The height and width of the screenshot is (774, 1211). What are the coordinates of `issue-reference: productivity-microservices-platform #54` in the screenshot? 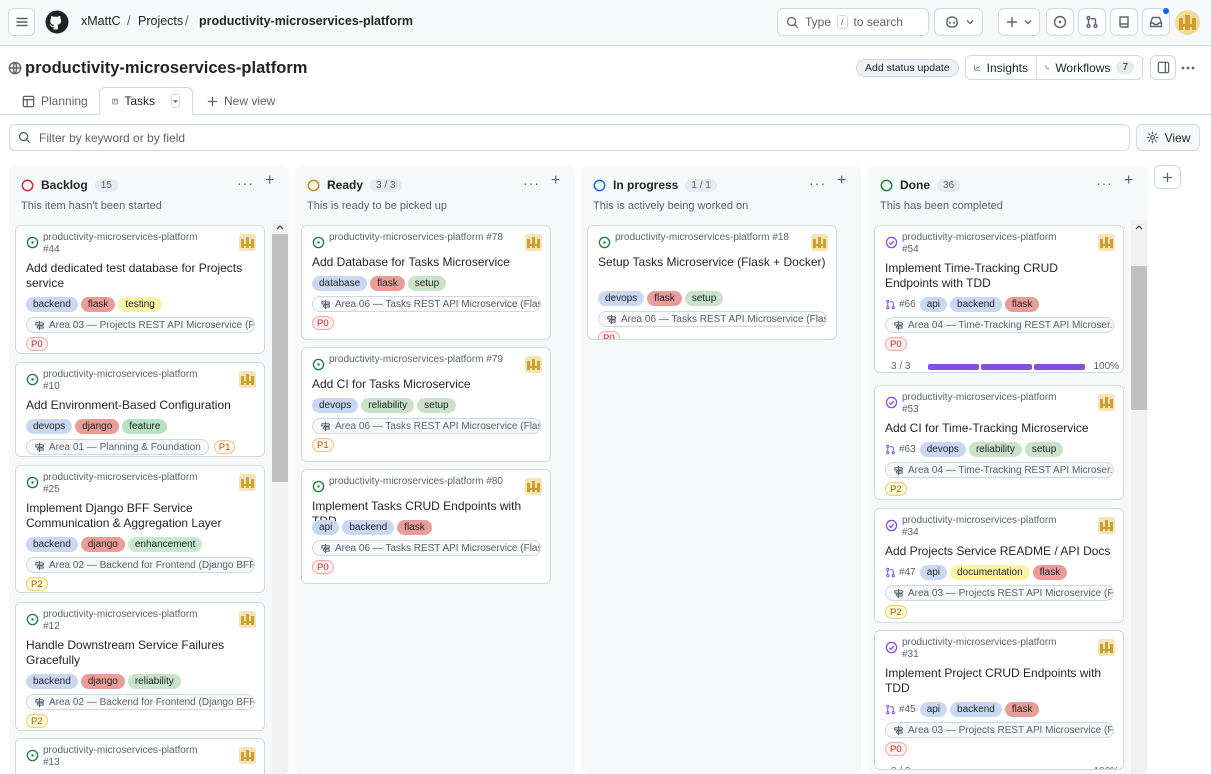 It's located at (979, 244).